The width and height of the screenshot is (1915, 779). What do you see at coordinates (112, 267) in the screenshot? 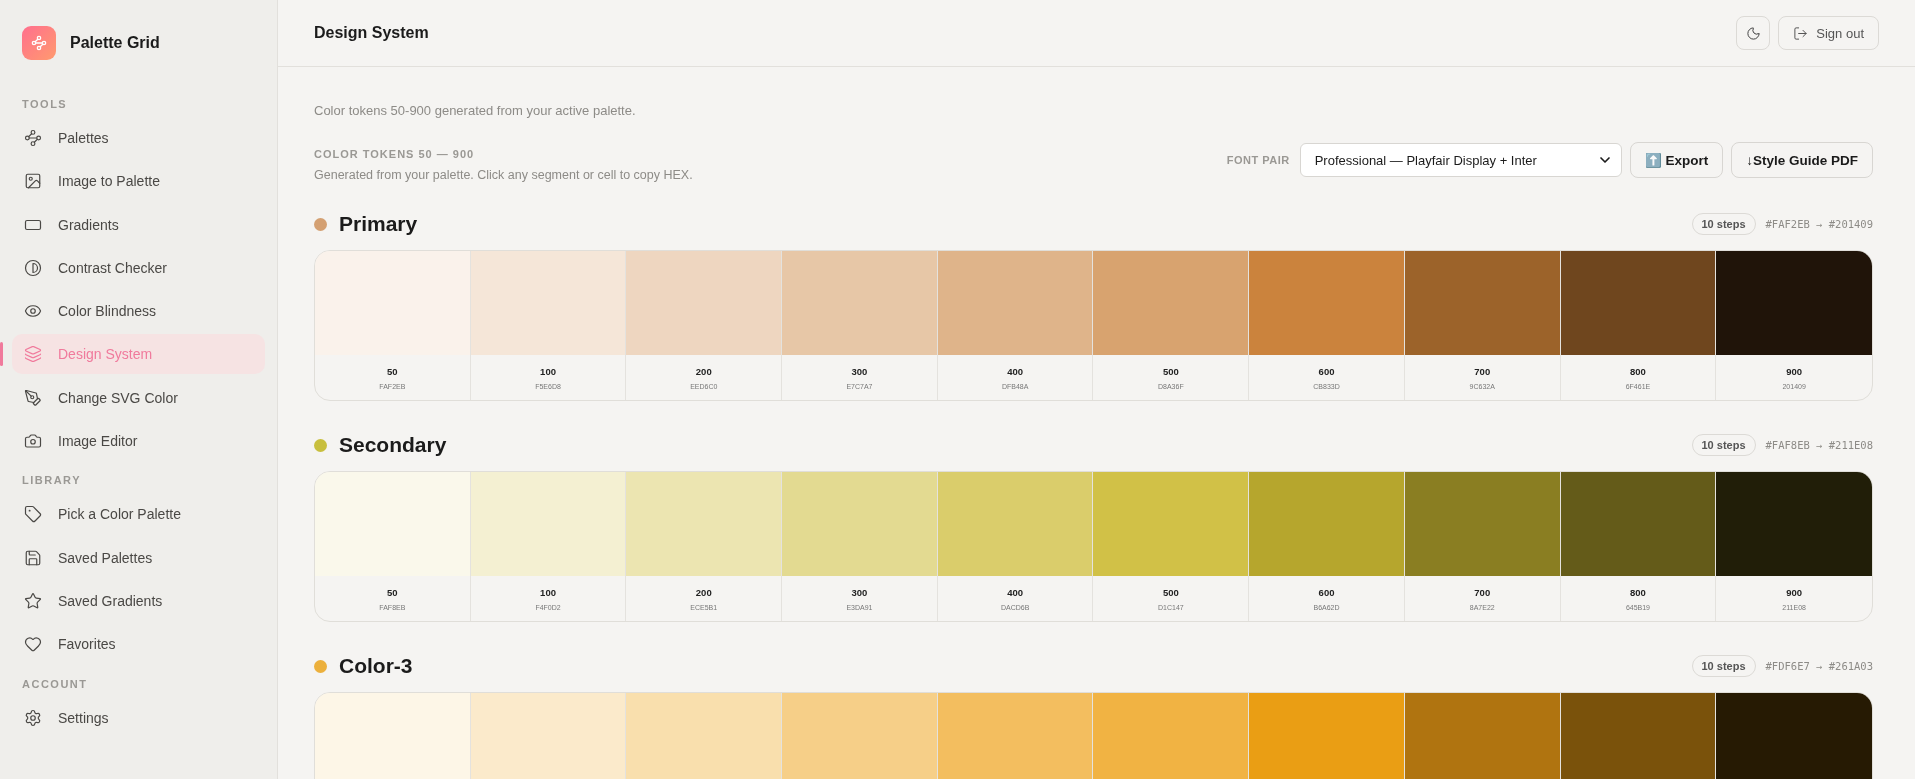
I see `sidebar-label: Contrast Checker` at bounding box center [112, 267].